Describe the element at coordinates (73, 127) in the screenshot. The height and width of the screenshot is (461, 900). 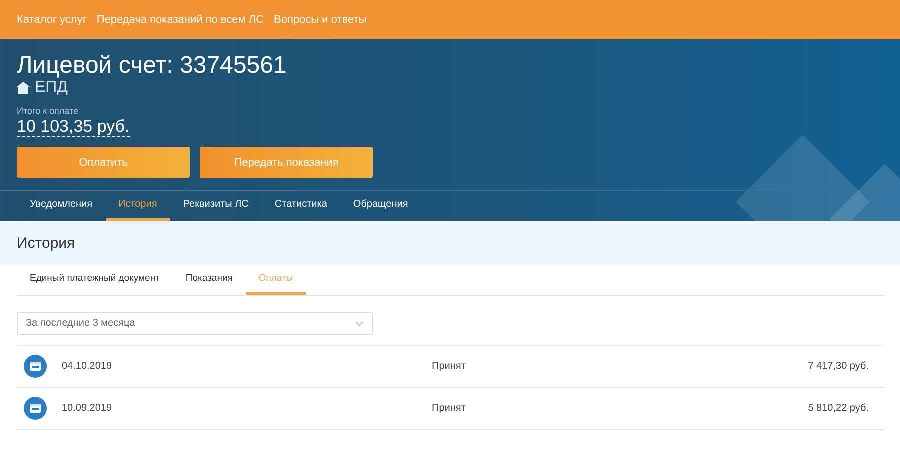
I see `total-amount: 10 103,35 руб.` at that location.